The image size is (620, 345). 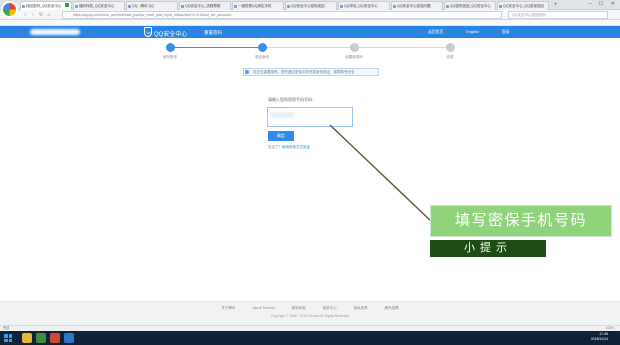 I want to click on browser-taskbar-icon, so click(x=41, y=338).